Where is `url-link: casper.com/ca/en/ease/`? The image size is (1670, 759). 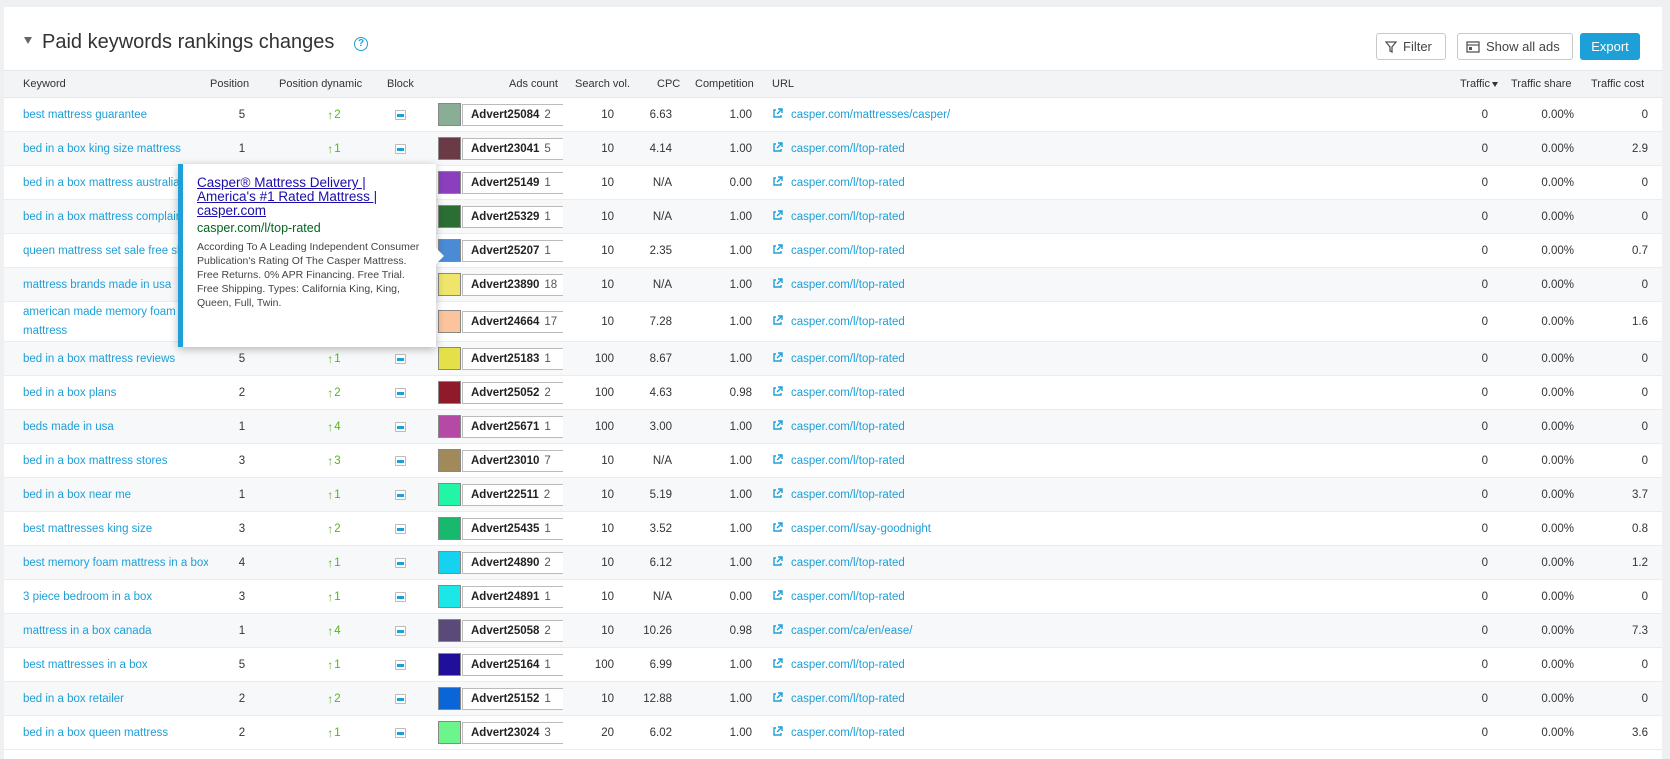 url-link: casper.com/ca/en/ease/ is located at coordinates (851, 631).